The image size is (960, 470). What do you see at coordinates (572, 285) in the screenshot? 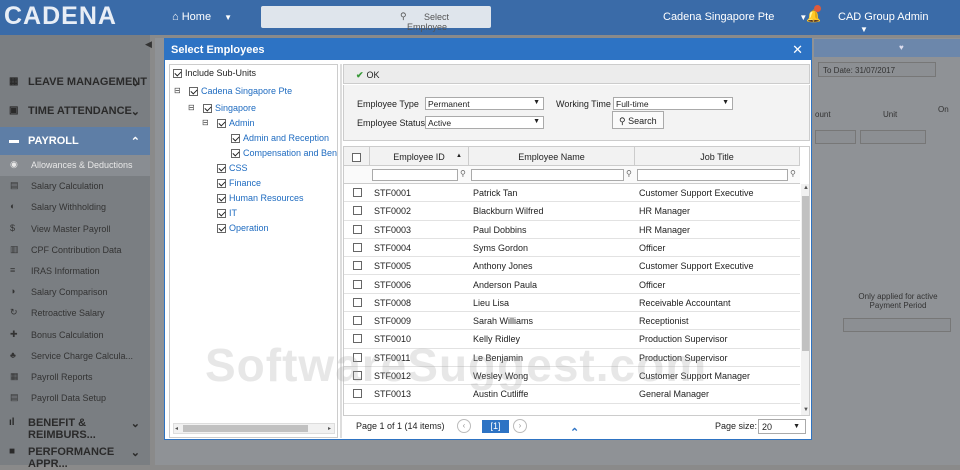
I see `table-row: STF0006 Anderson Paula Officer` at bounding box center [572, 285].